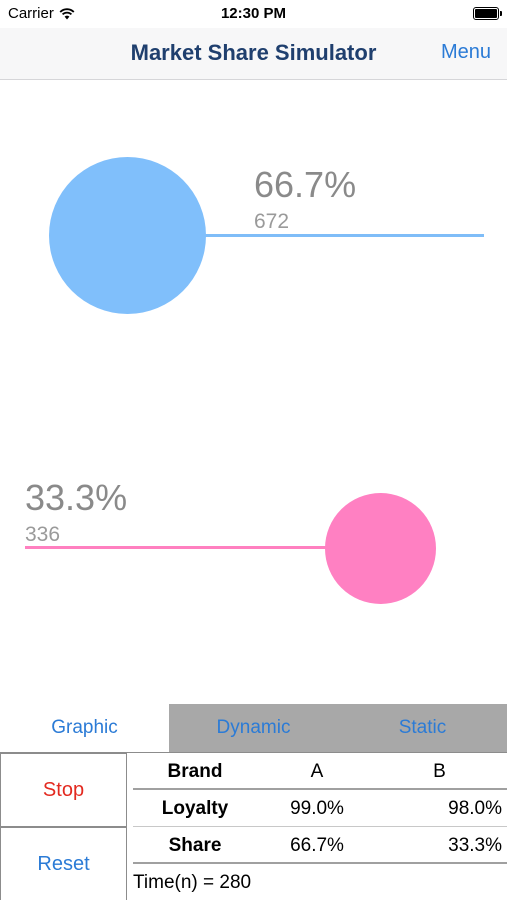 The width and height of the screenshot is (507, 900). What do you see at coordinates (317, 808) in the screenshot?
I see `loyalty-a-value: 99.0%` at bounding box center [317, 808].